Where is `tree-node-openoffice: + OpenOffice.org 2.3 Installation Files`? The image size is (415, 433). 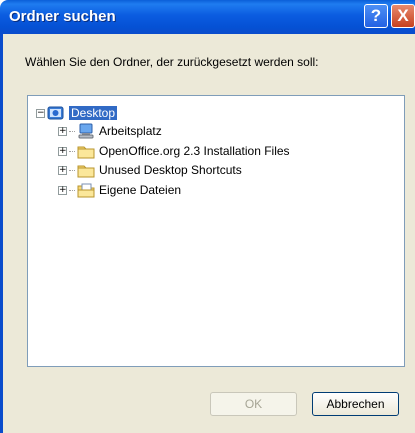 tree-node-openoffice: + OpenOffice.org 2.3 Installation Files is located at coordinates (174, 151).